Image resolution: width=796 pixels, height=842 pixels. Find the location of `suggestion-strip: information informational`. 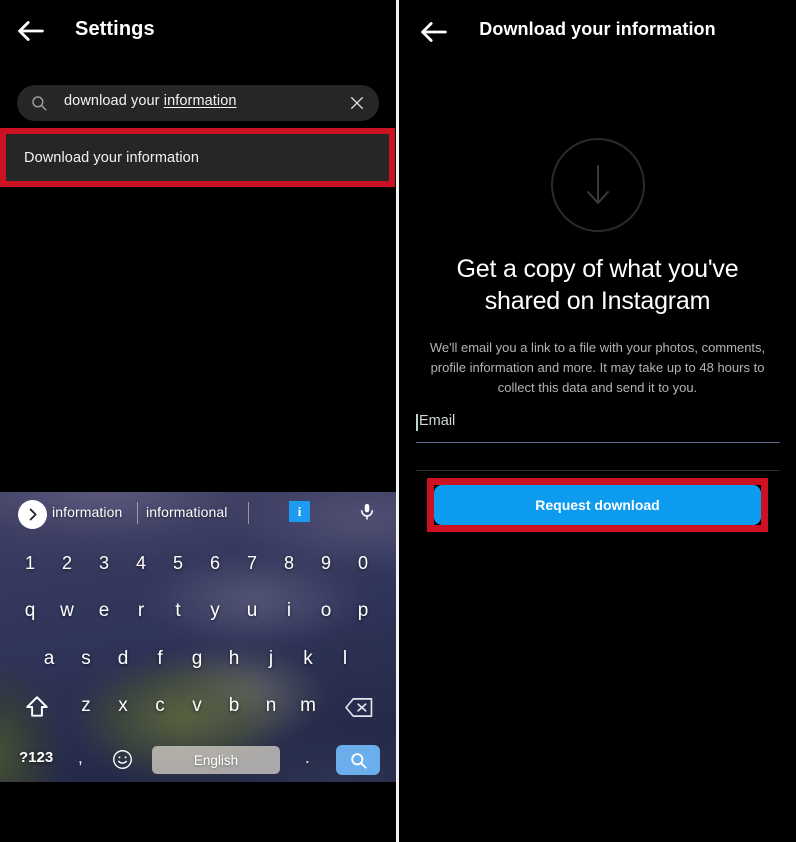

suggestion-strip: information informational is located at coordinates (198, 514).